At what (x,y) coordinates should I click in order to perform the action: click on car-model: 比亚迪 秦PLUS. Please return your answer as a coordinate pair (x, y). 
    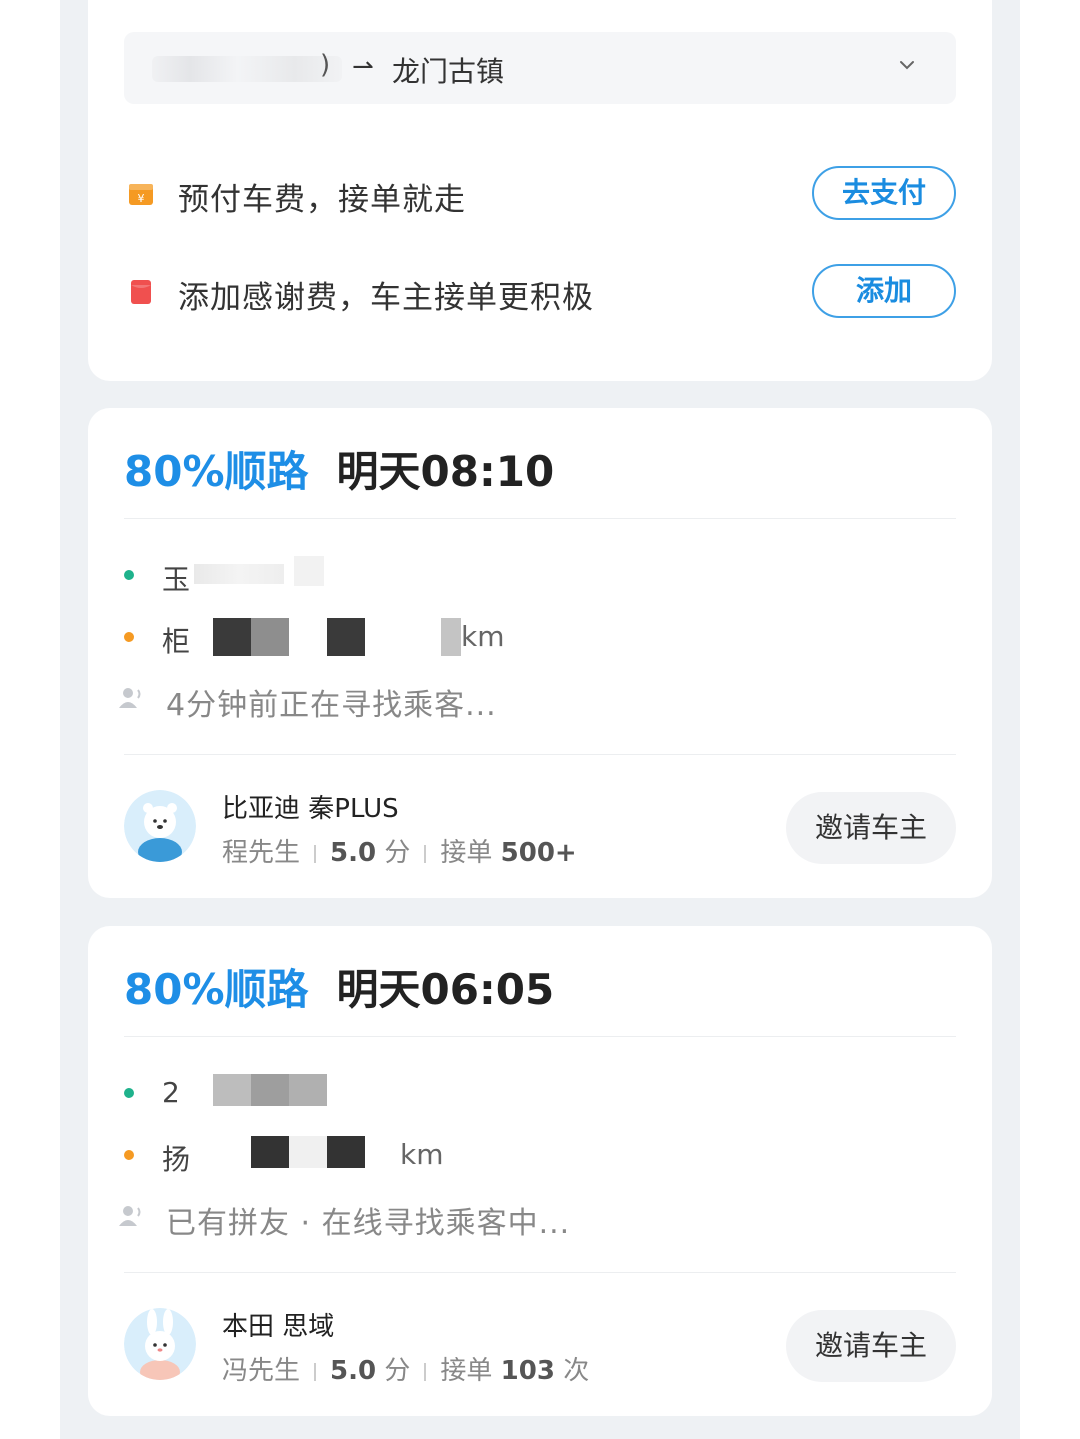
    Looking at the image, I should click on (310, 809).